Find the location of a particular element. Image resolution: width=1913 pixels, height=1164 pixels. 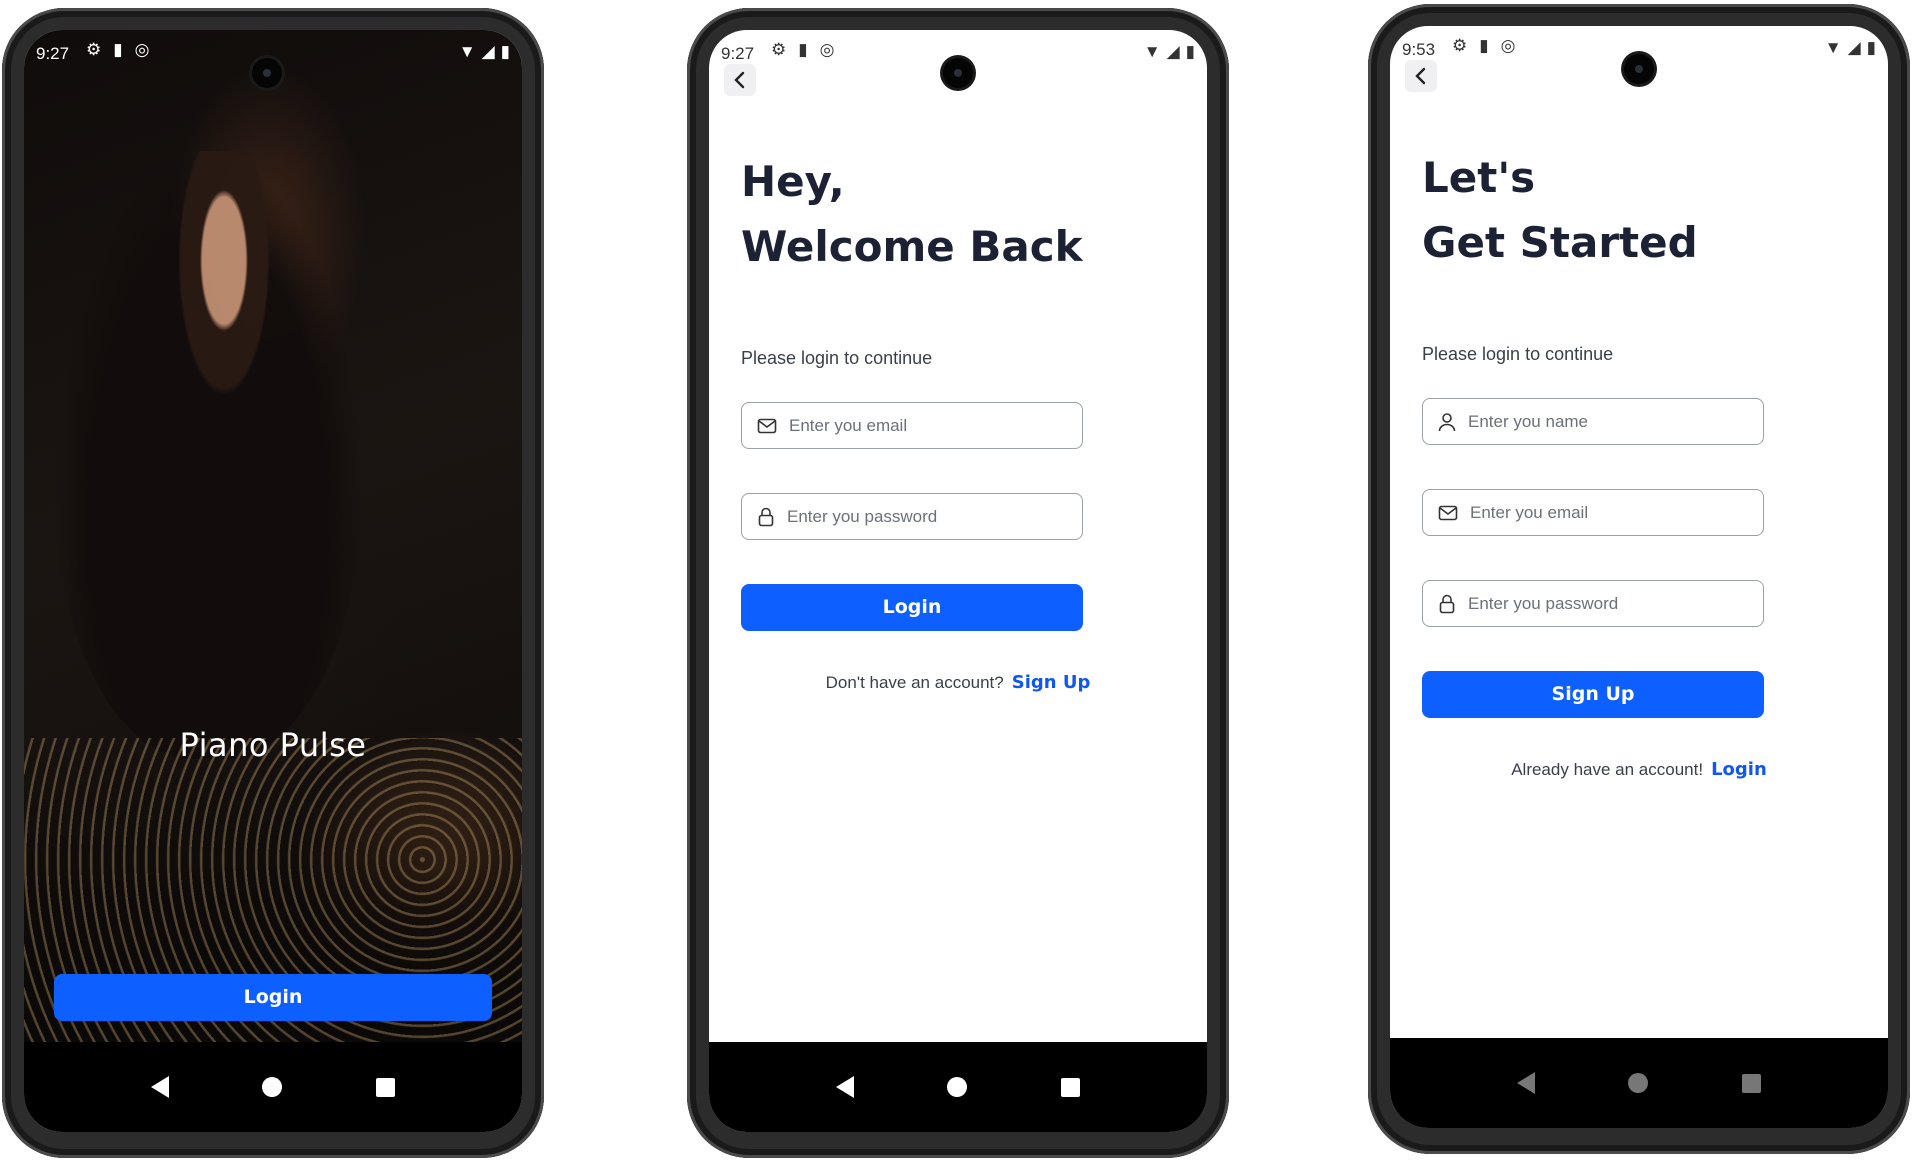

user-icon is located at coordinates (1447, 421).